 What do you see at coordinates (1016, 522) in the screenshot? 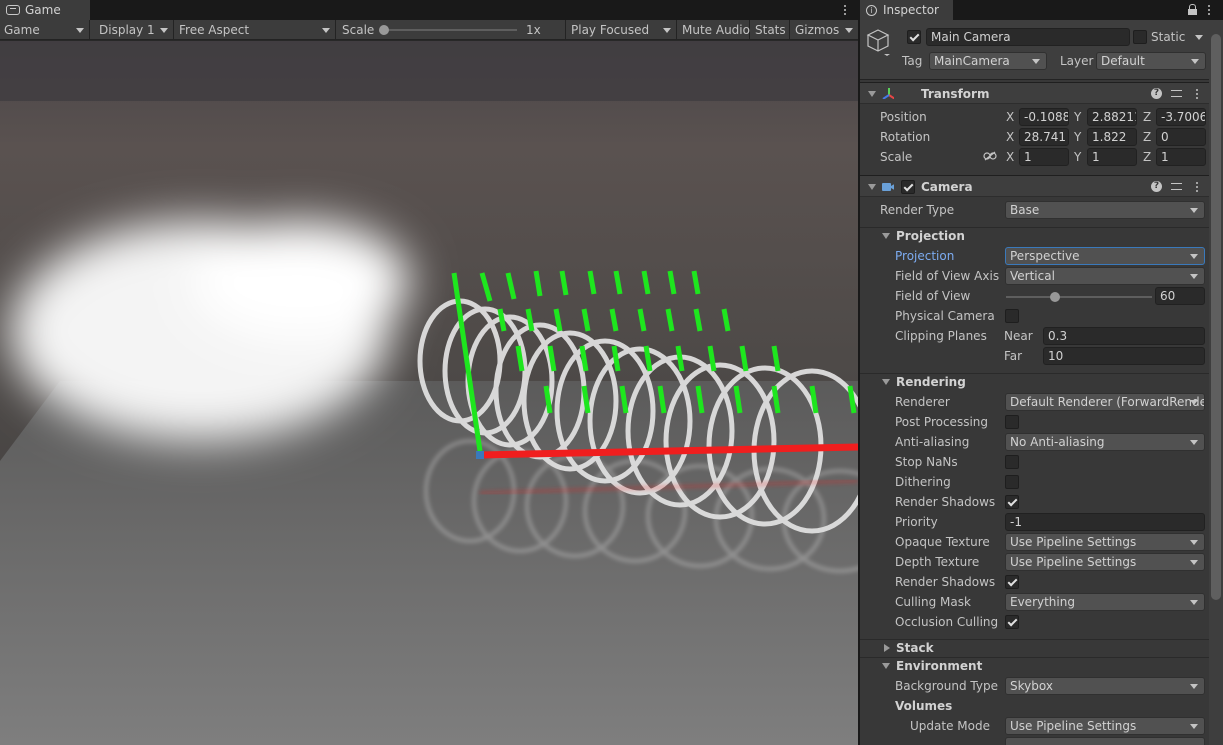
I see `priority-value: -1` at bounding box center [1016, 522].